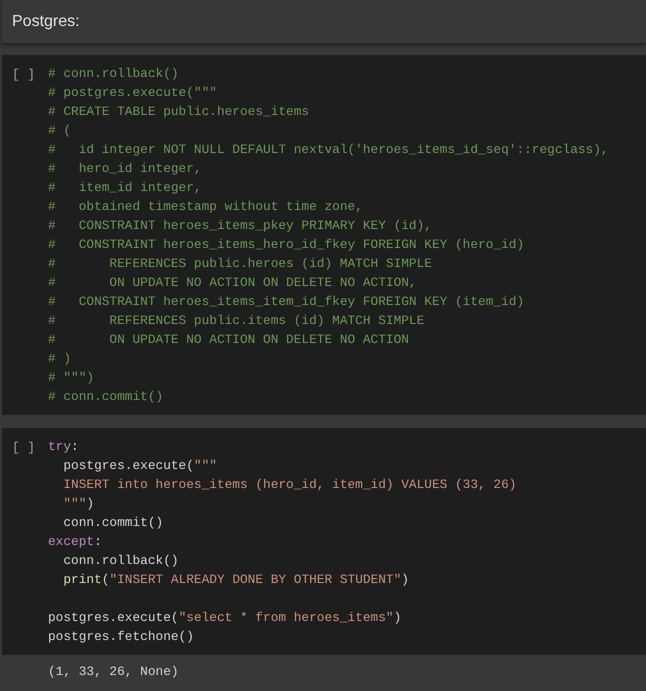 This screenshot has height=691, width=646. Describe the element at coordinates (232, 283) in the screenshot. I see `code-line: # ON UPDATE NO ACTION ON DELETE NO ACTION,` at that location.